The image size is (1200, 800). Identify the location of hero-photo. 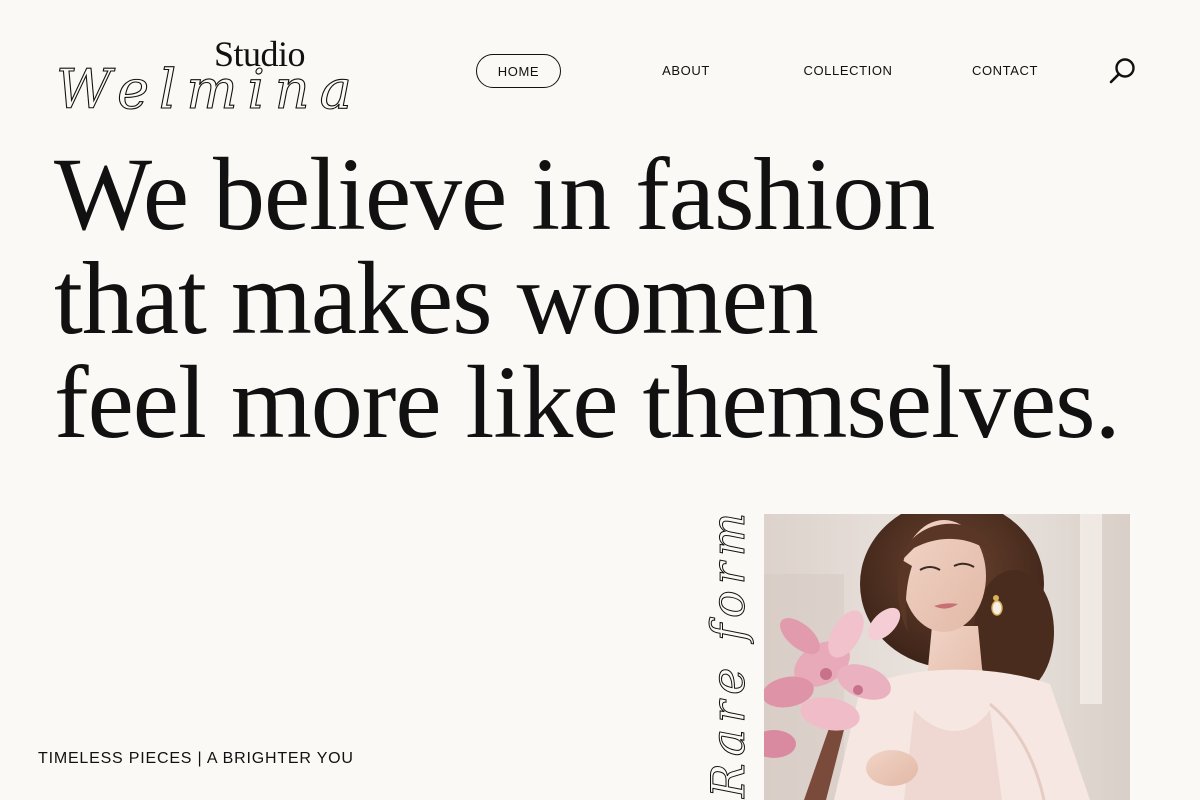
(947, 657).